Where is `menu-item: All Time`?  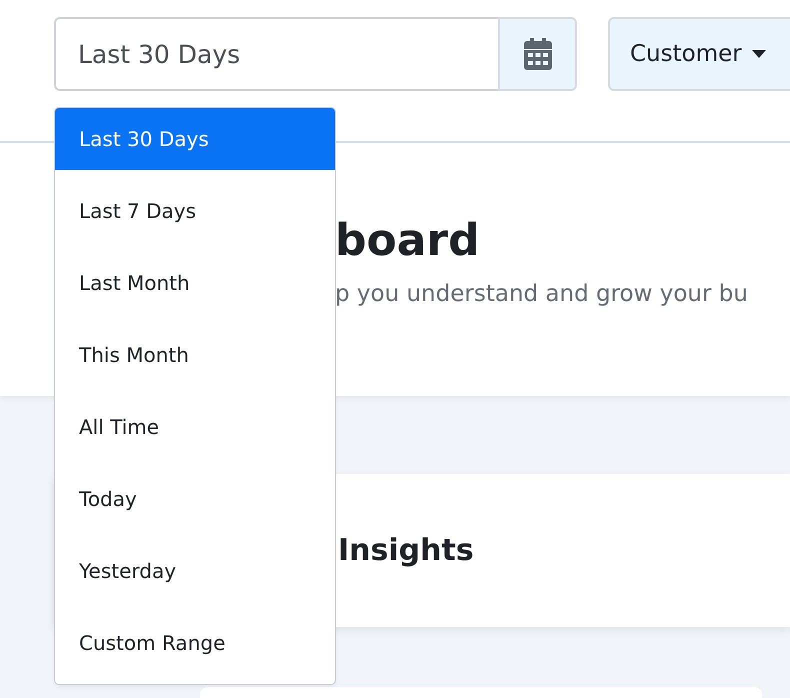 menu-item: All Time is located at coordinates (195, 427).